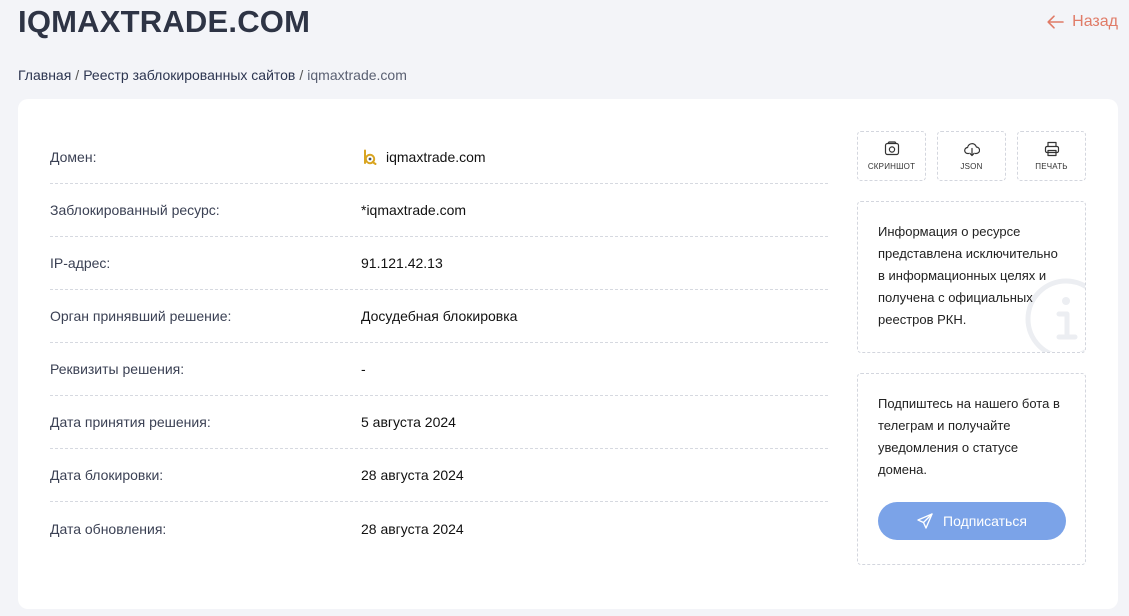 This screenshot has width=1129, height=616. I want to click on breadcrumb-home: Главная, so click(44, 75).